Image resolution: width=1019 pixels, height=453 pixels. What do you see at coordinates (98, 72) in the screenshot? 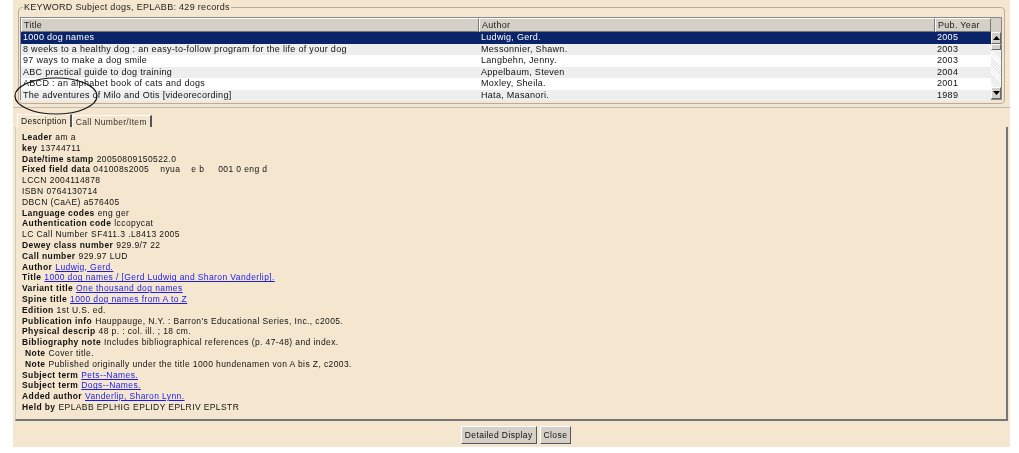
I see `table-cell-text: ABC practical guide to dog training` at bounding box center [98, 72].